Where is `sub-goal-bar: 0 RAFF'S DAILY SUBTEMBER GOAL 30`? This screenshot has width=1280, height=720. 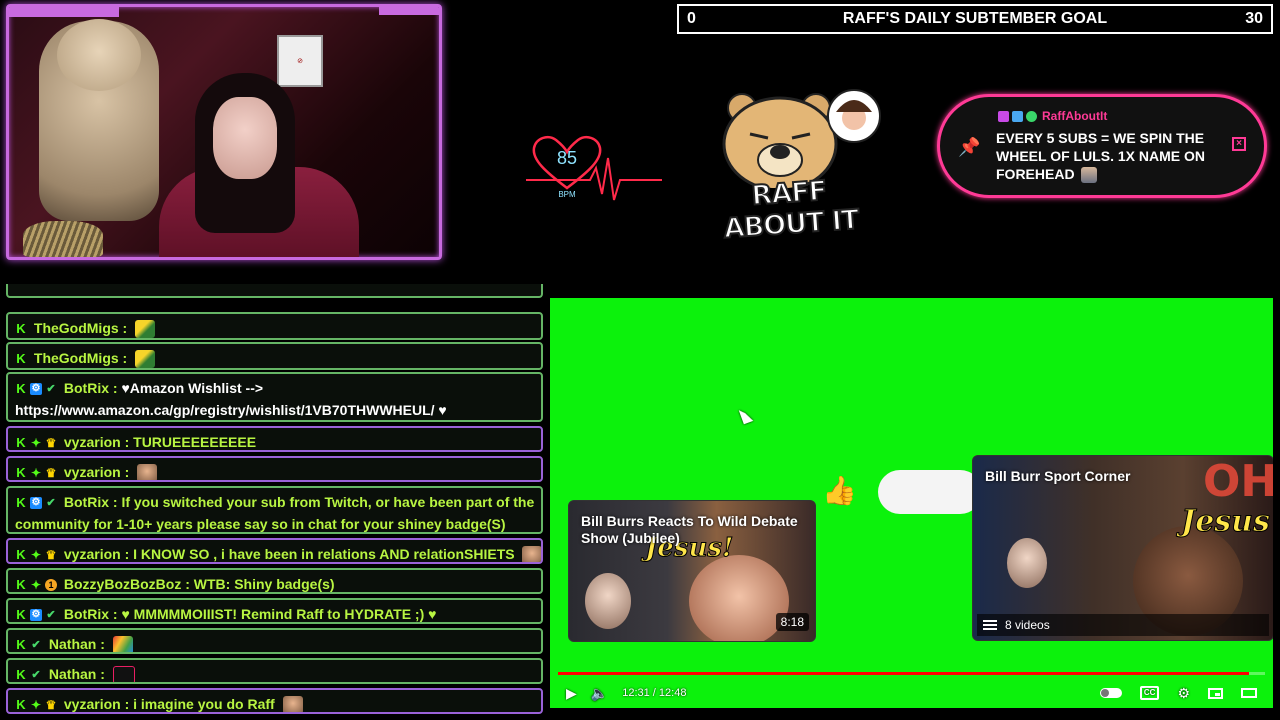 sub-goal-bar: 0 RAFF'S DAILY SUBTEMBER GOAL 30 is located at coordinates (975, 19).